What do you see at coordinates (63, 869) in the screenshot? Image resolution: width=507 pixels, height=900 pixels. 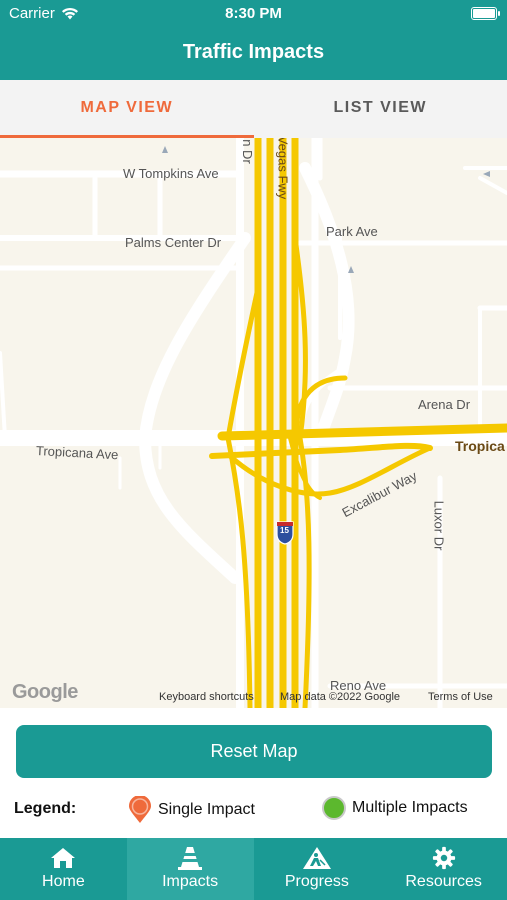 I see `nav-home: Home` at bounding box center [63, 869].